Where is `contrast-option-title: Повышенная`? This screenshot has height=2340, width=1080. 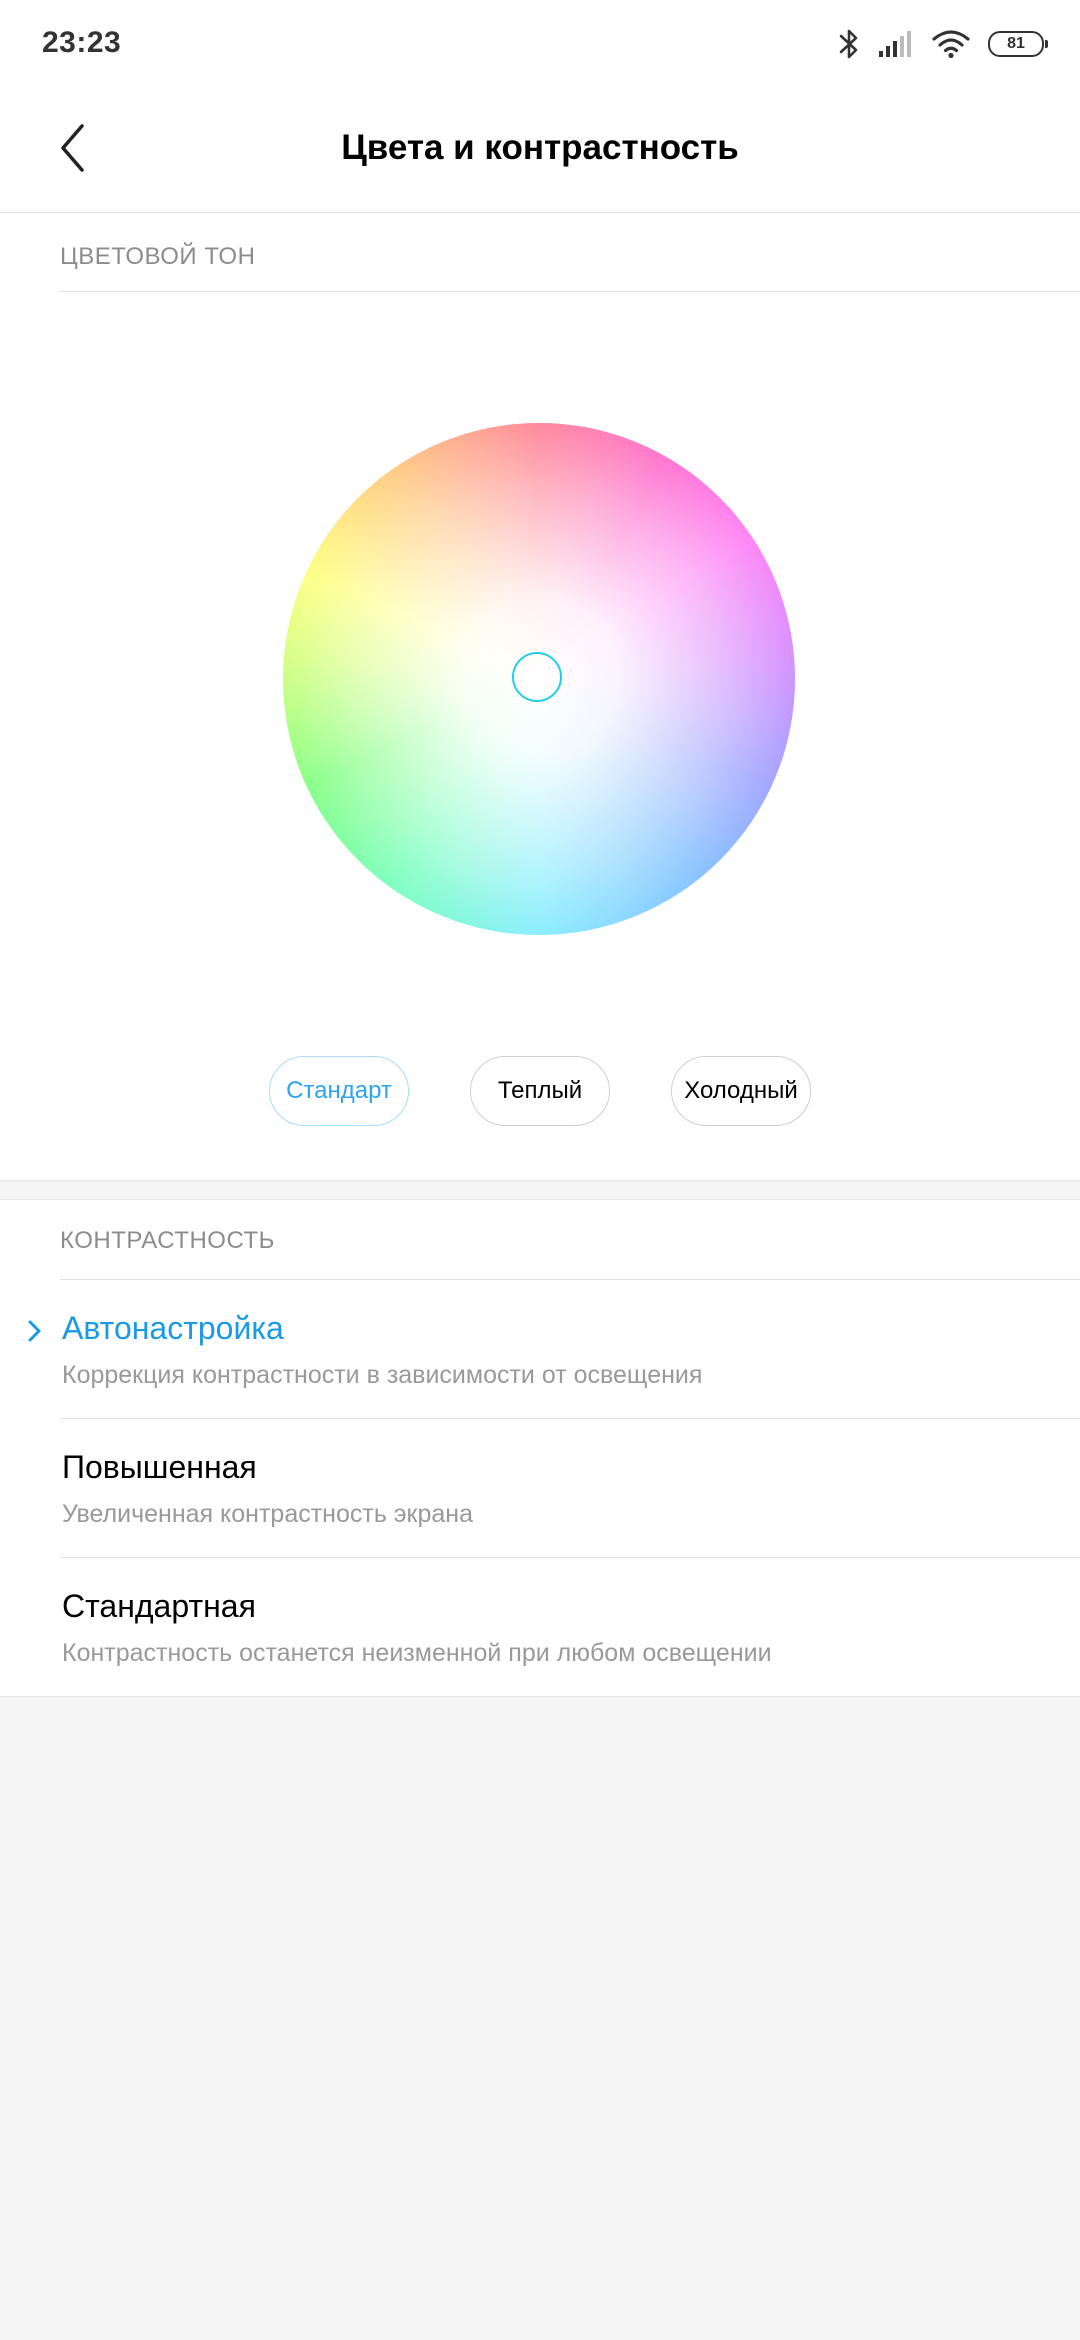 contrast-option-title: Повышенная is located at coordinates (159, 1467).